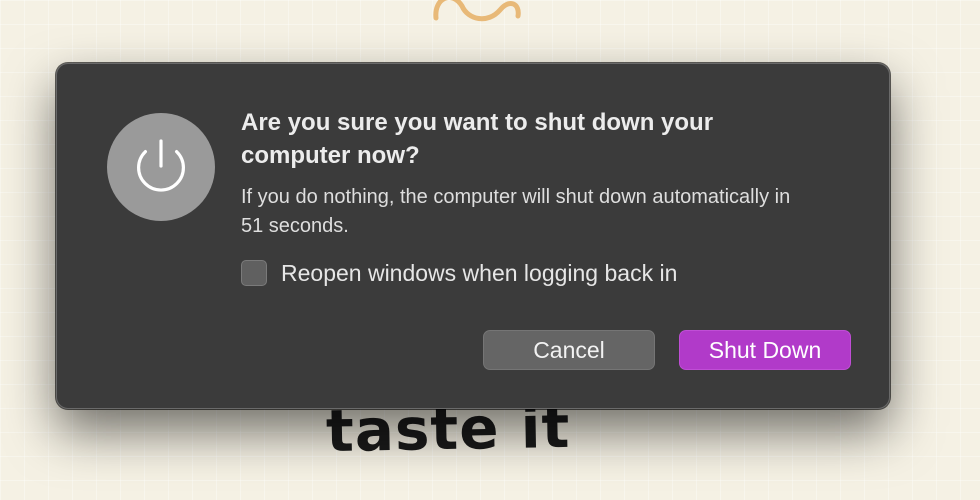  What do you see at coordinates (254, 273) in the screenshot?
I see `reopen-windows-checkbox` at bounding box center [254, 273].